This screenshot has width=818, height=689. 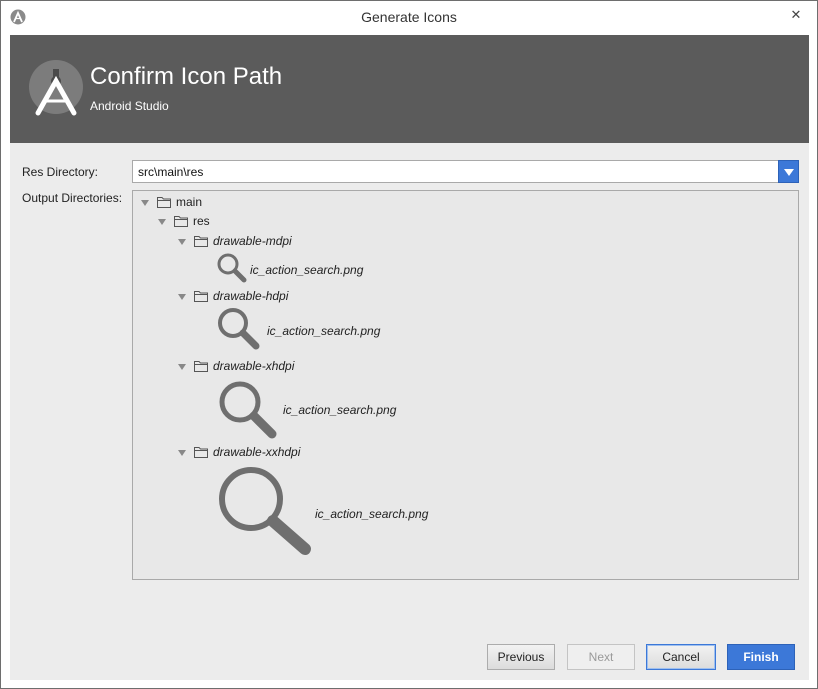 I want to click on previous-button: Previous, so click(x=521, y=657).